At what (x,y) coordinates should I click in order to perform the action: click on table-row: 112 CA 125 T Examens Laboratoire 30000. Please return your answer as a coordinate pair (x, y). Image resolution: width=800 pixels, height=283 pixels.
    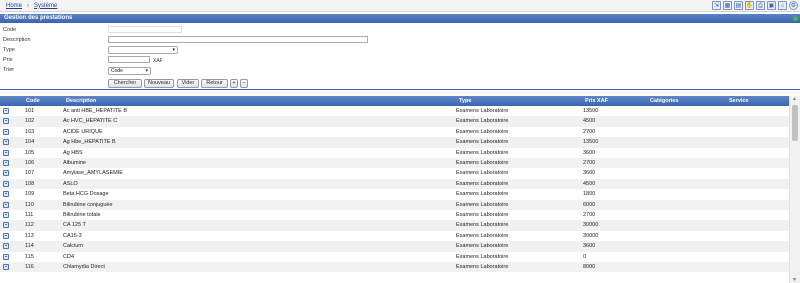
    Looking at the image, I should click on (394, 225).